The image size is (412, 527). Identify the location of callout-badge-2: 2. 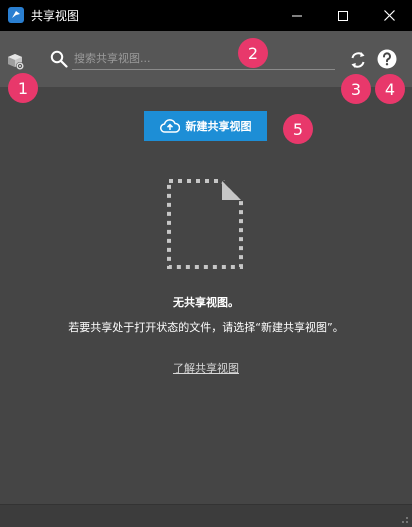
(253, 53).